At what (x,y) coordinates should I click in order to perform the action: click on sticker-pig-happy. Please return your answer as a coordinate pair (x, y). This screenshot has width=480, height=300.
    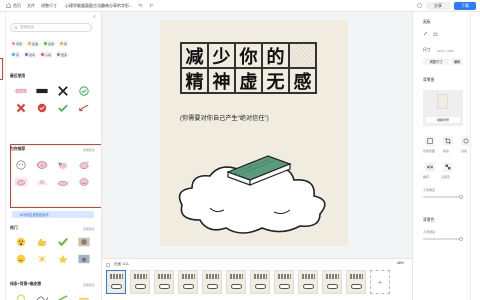
    Looking at the image, I should click on (84, 182).